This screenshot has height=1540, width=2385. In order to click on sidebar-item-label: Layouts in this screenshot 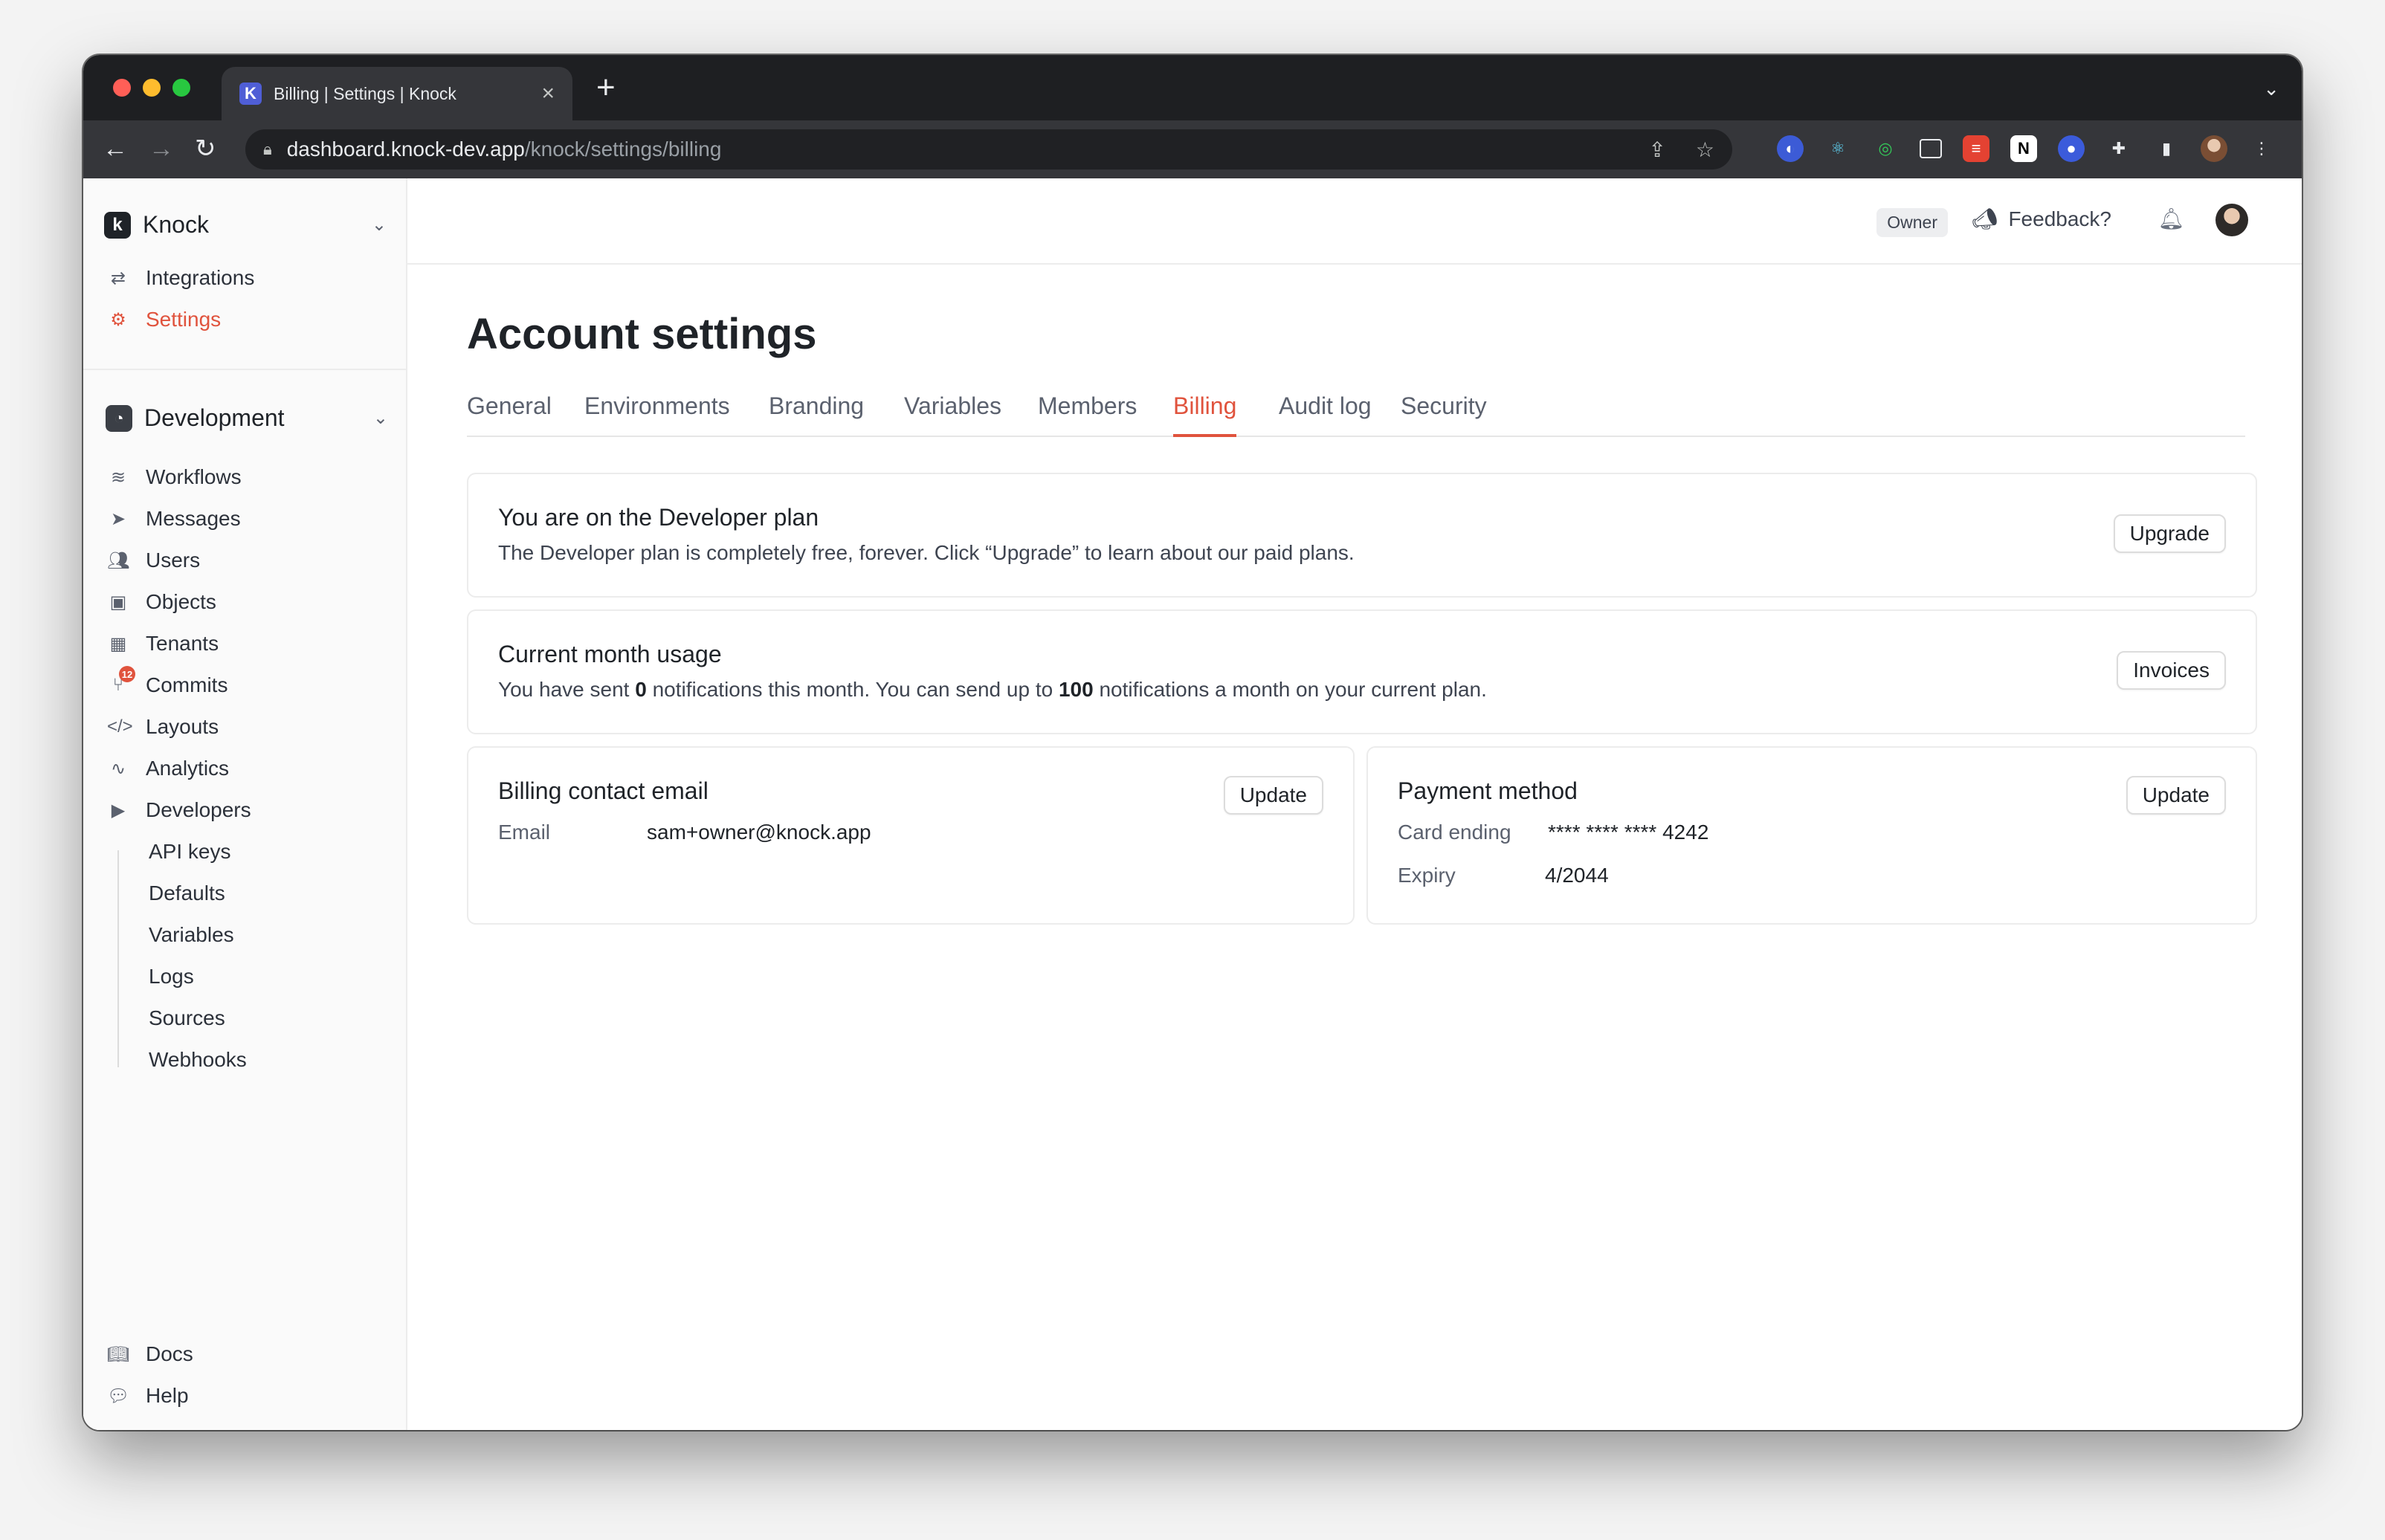, I will do `click(182, 726)`.